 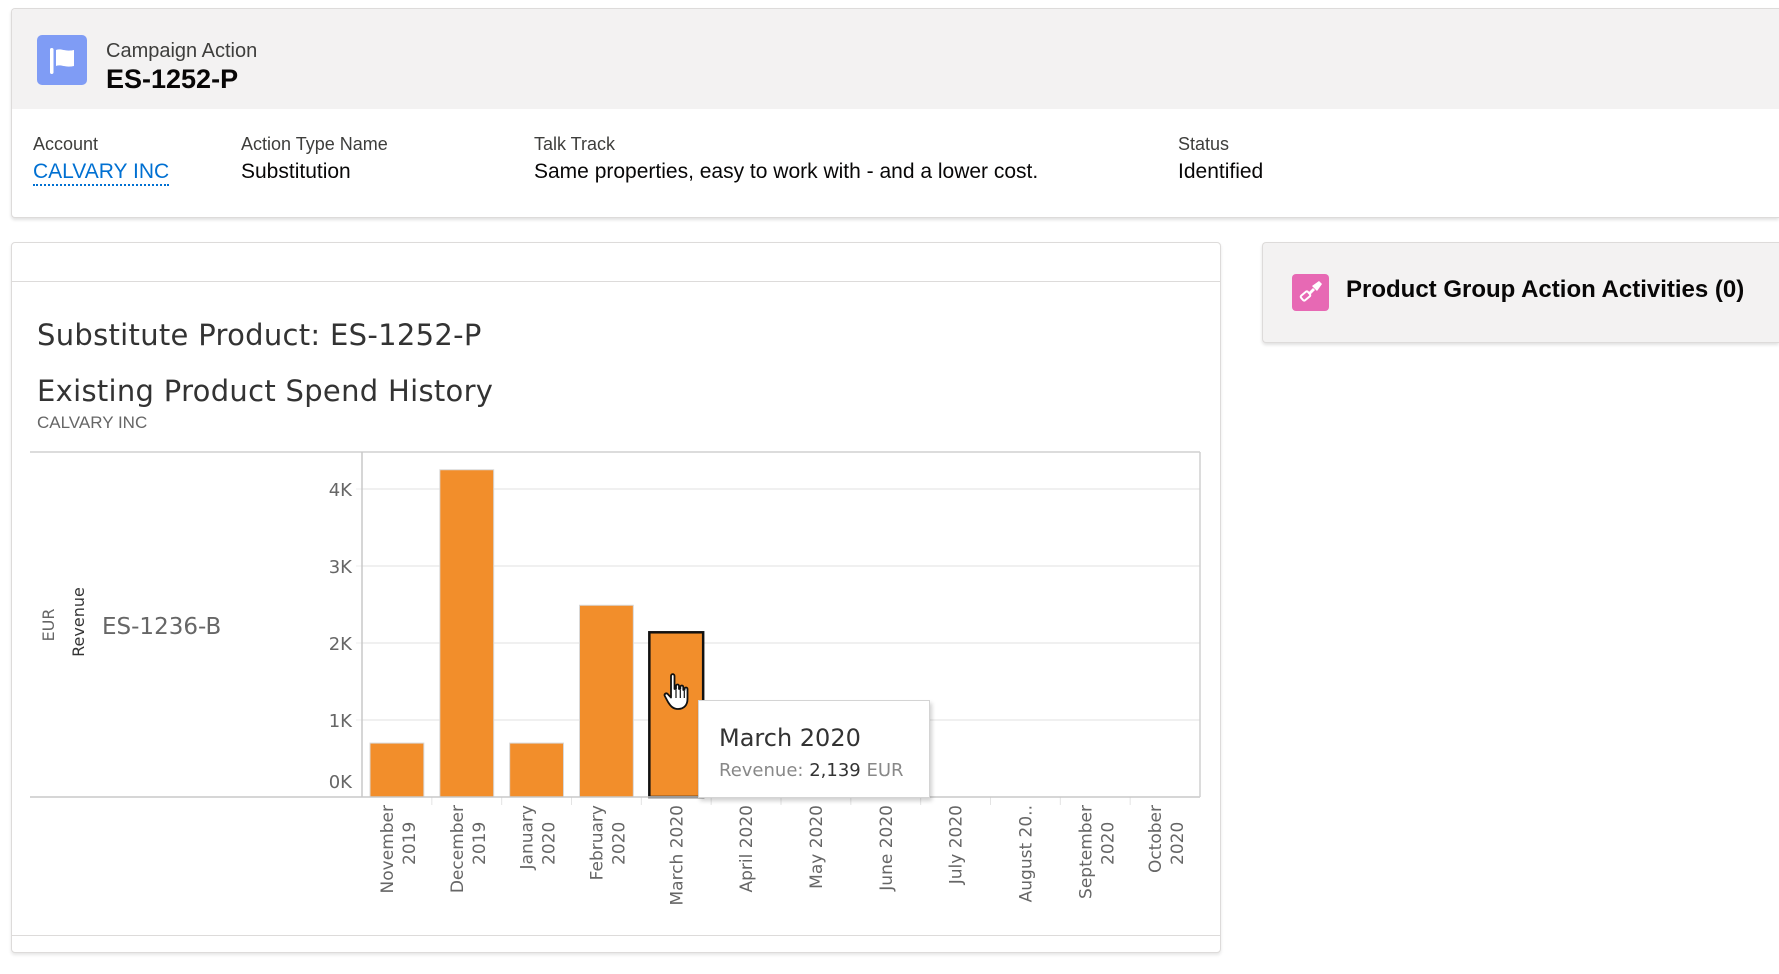 What do you see at coordinates (677, 855) in the screenshot?
I see `x-tick-label: March 2020` at bounding box center [677, 855].